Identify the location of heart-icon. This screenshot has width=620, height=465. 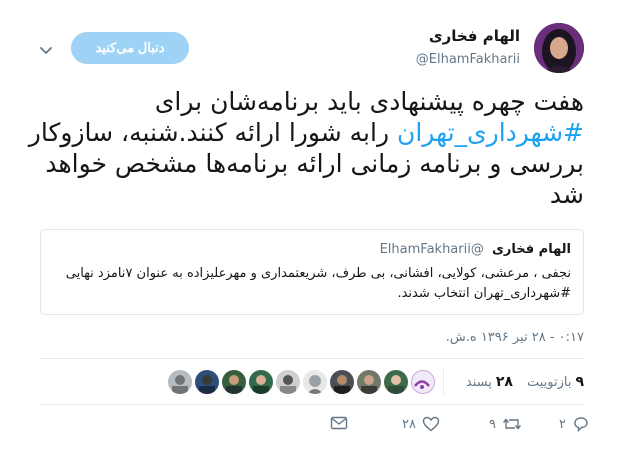
(431, 424).